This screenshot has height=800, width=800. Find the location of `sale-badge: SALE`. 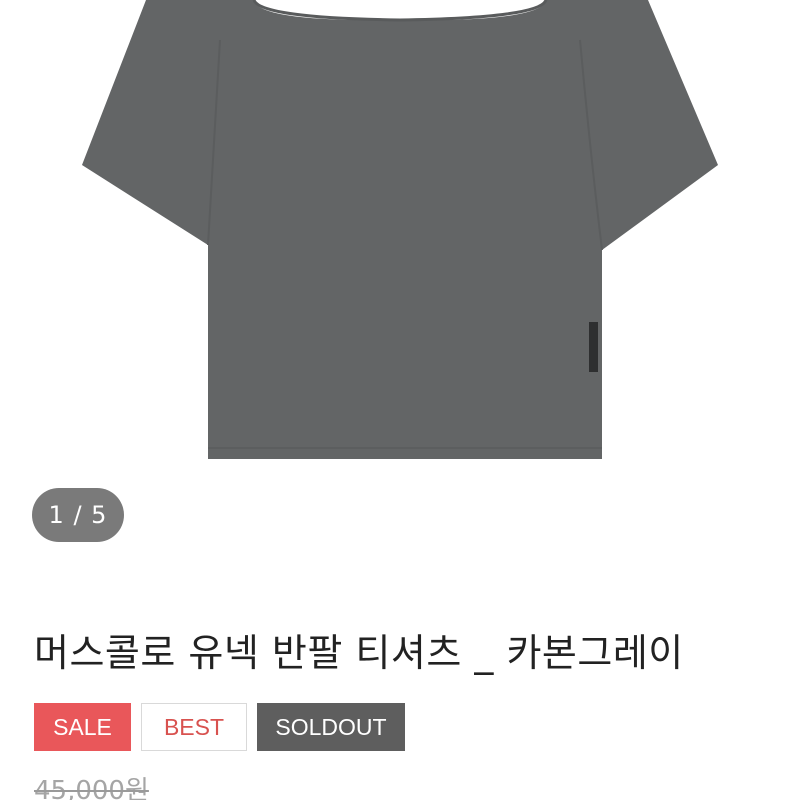

sale-badge: SALE is located at coordinates (82, 727).